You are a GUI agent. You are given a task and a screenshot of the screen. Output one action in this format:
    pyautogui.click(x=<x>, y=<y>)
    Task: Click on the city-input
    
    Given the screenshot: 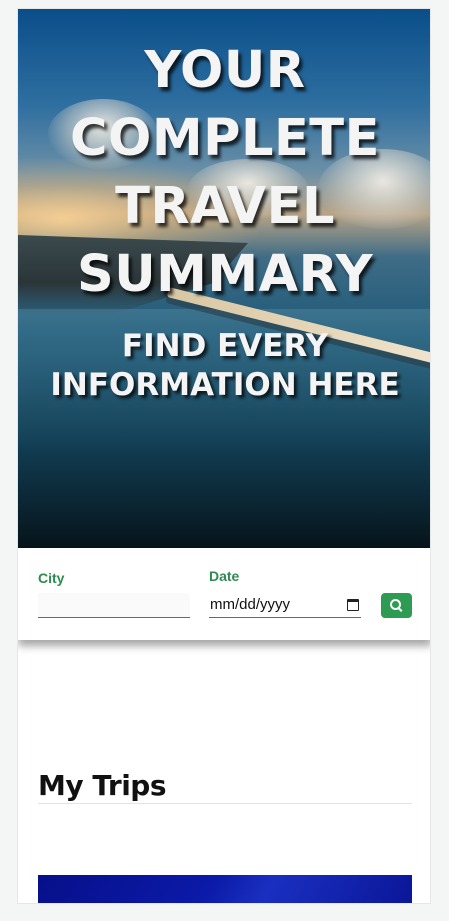 What is the action you would take?
    pyautogui.click(x=114, y=605)
    